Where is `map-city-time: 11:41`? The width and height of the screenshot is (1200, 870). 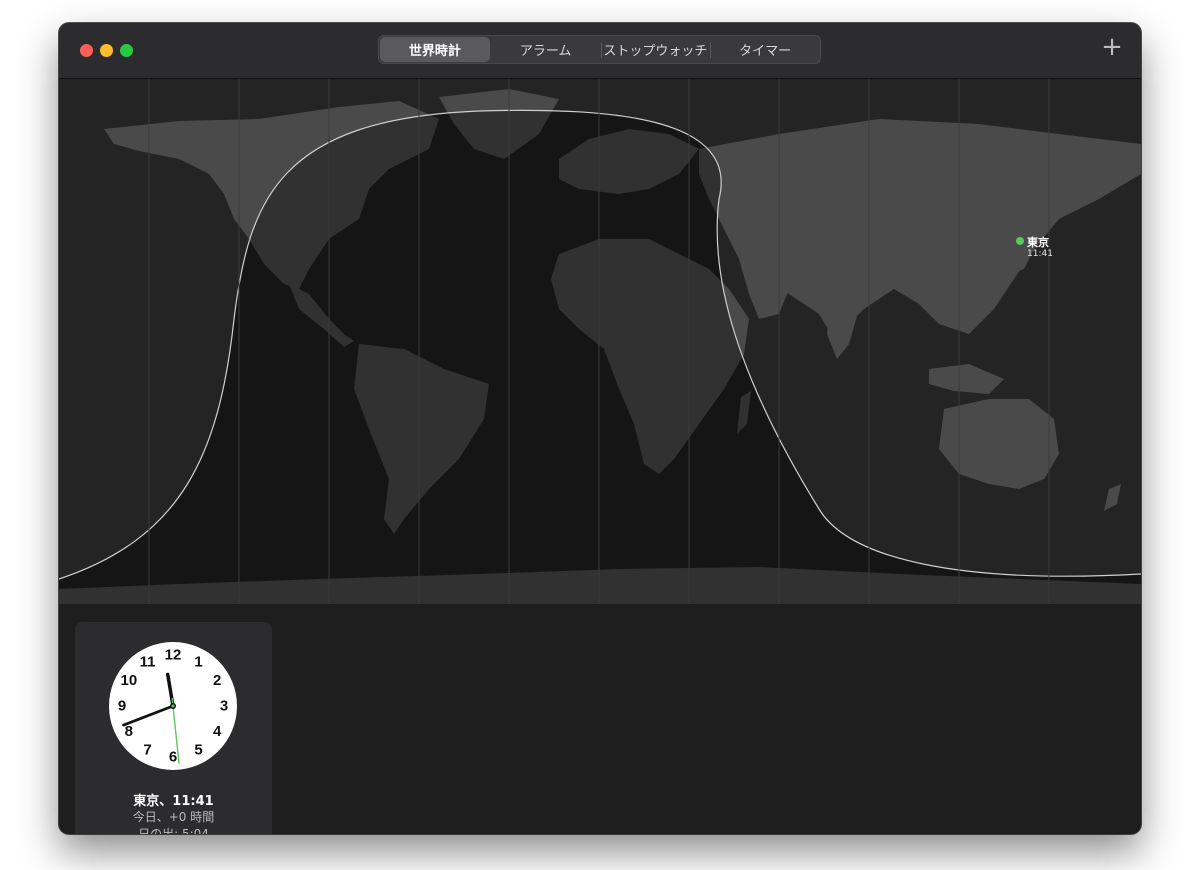 map-city-time: 11:41 is located at coordinates (1040, 254).